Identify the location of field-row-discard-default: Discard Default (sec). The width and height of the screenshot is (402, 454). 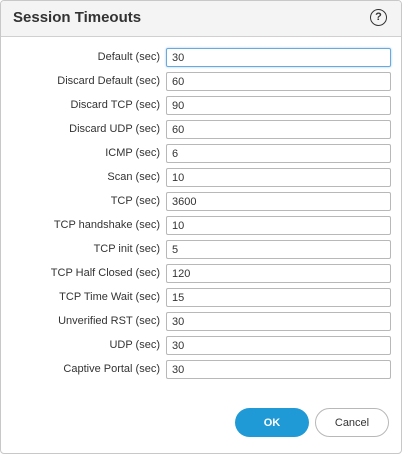
(201, 81).